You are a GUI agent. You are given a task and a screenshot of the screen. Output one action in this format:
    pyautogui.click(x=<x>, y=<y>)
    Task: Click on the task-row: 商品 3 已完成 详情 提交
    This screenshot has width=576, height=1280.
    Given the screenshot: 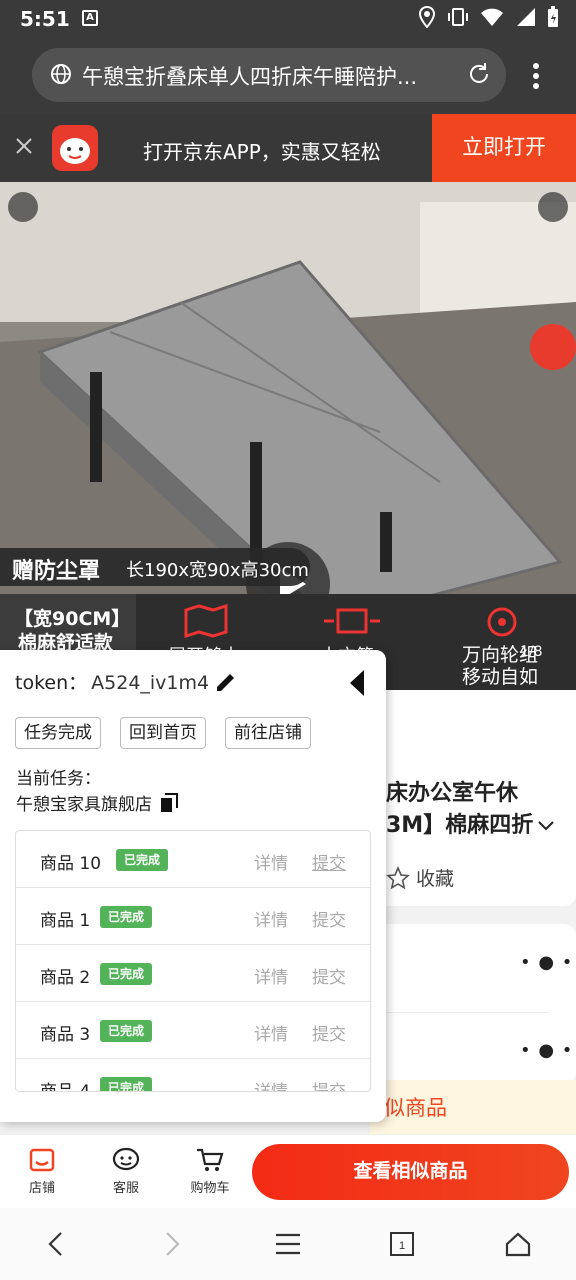 What is the action you would take?
    pyautogui.click(x=193, y=1030)
    